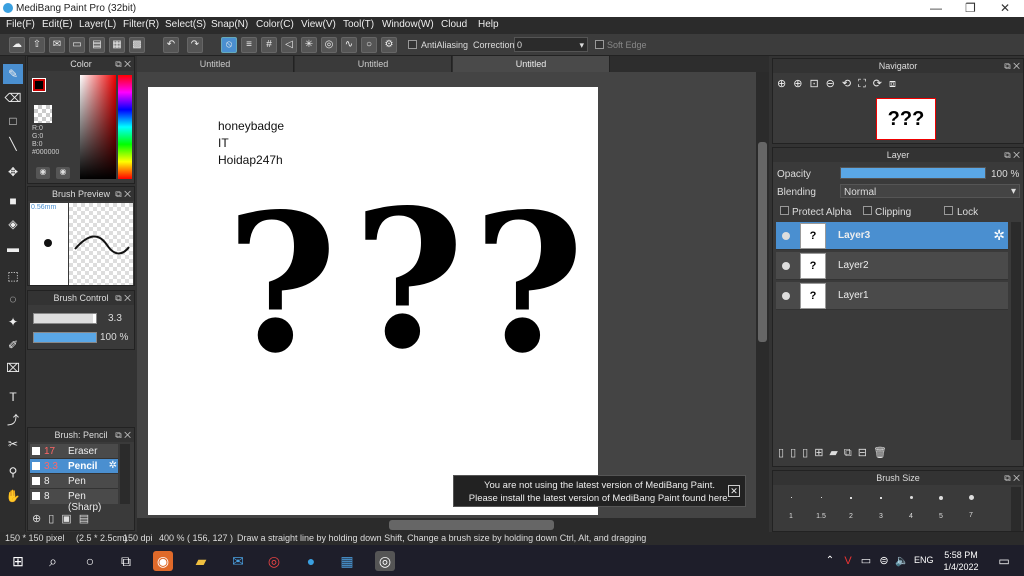 The image size is (1024, 576). I want to click on gradient-tool-icon: ▬, so click(13, 248).